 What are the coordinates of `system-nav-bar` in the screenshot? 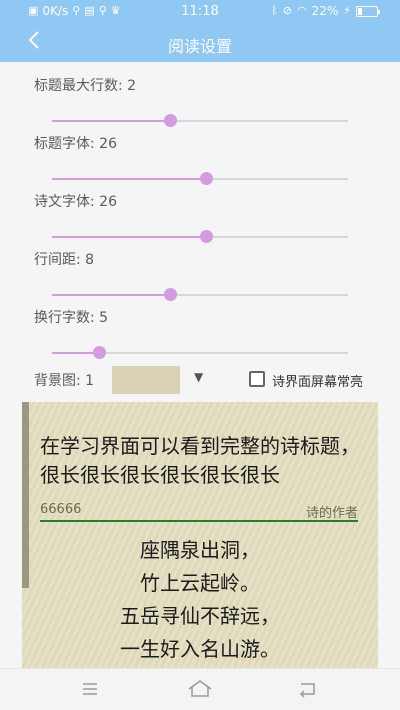 It's located at (200, 689).